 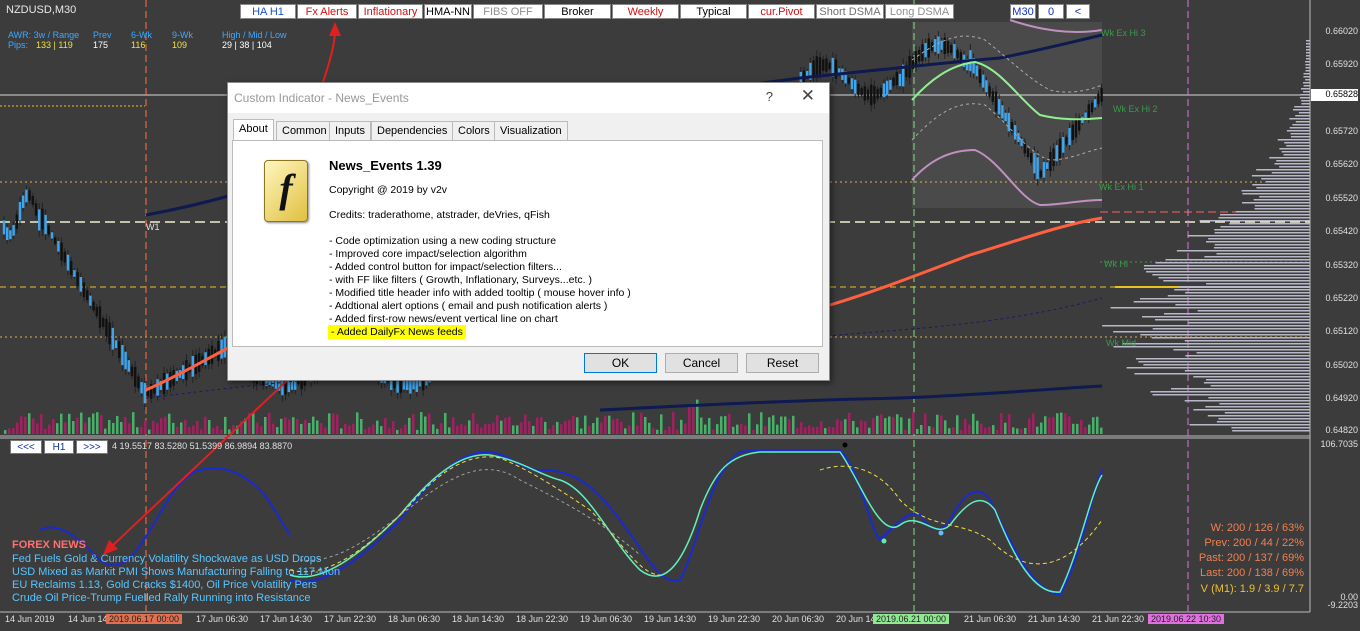 What do you see at coordinates (1023, 11) in the screenshot?
I see `timeframe-button: M30` at bounding box center [1023, 11].